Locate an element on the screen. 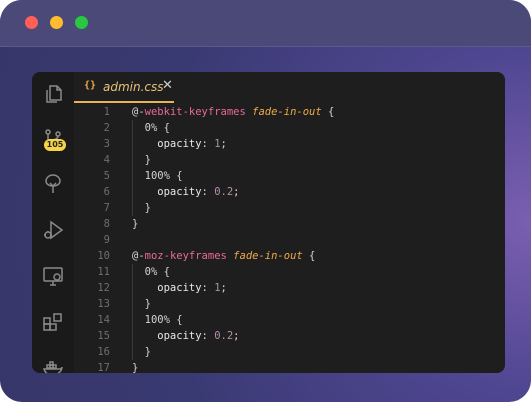  code-line: 2 0% { is located at coordinates (289, 128).